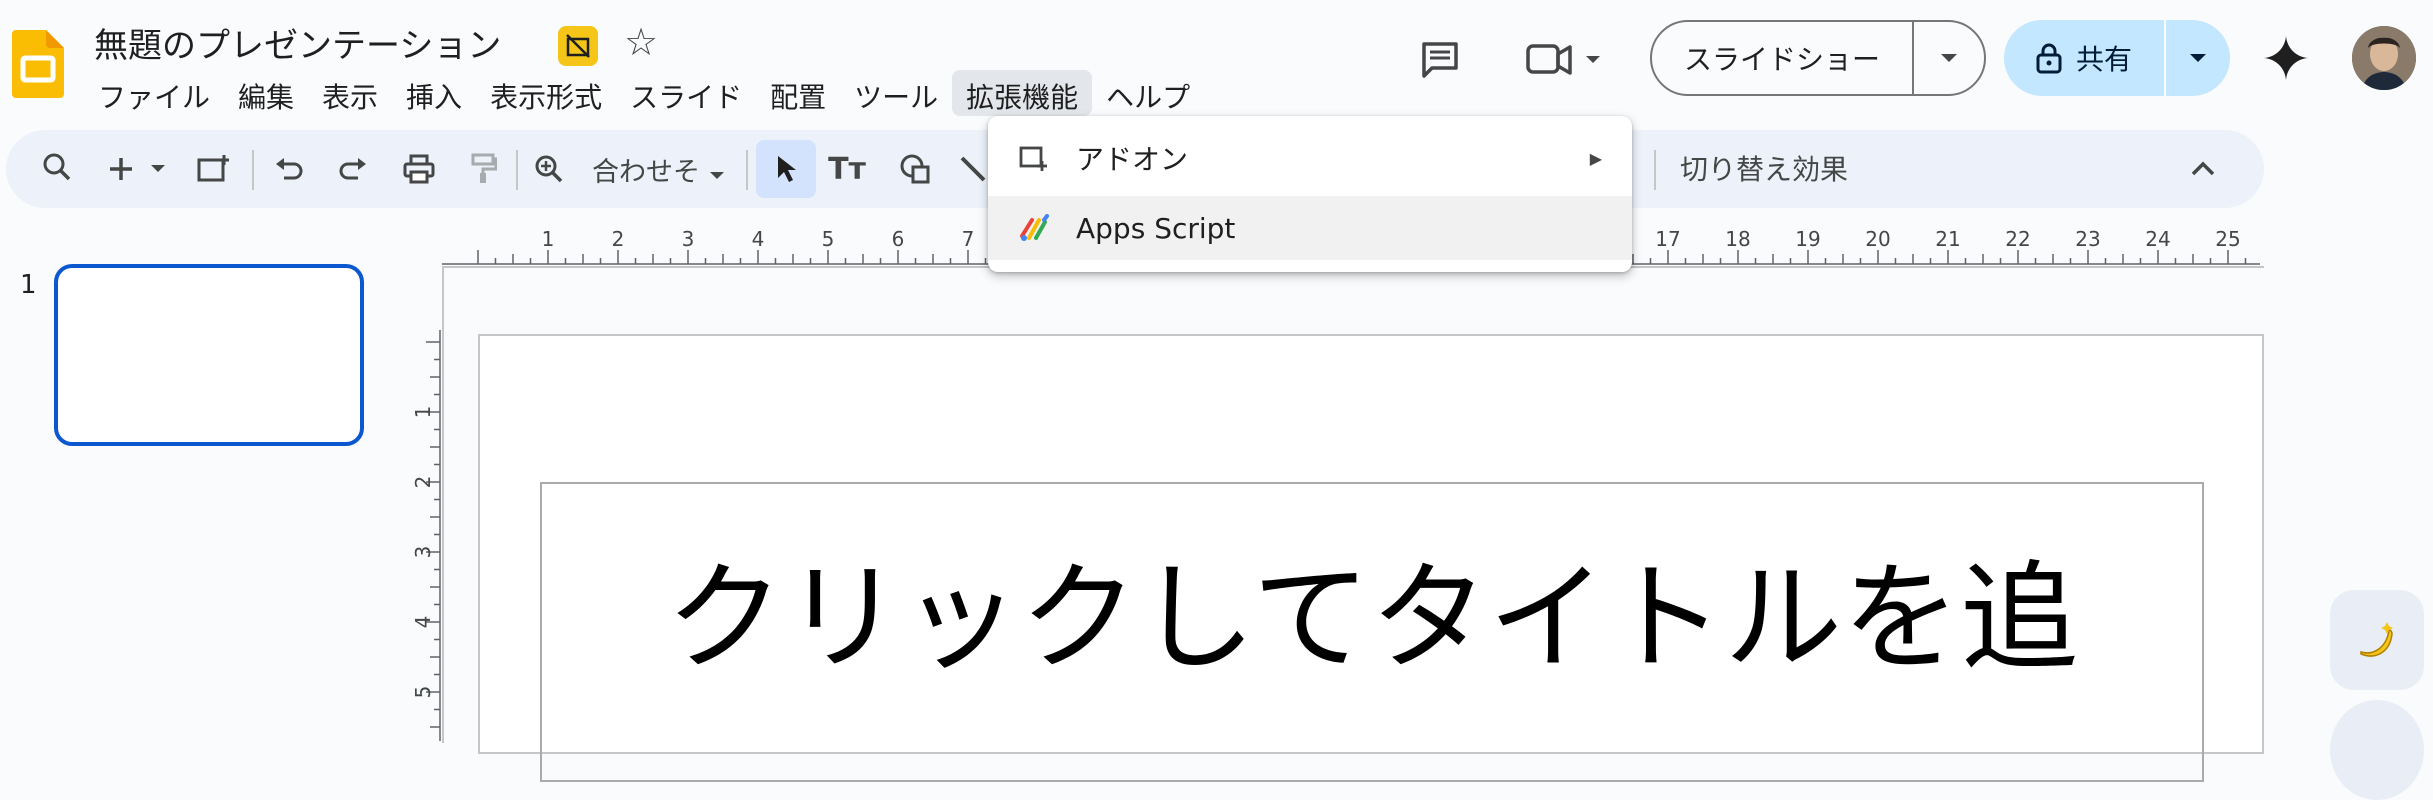 This screenshot has width=2433, height=800. What do you see at coordinates (38, 64) in the screenshot?
I see `slides-logo-icon` at bounding box center [38, 64].